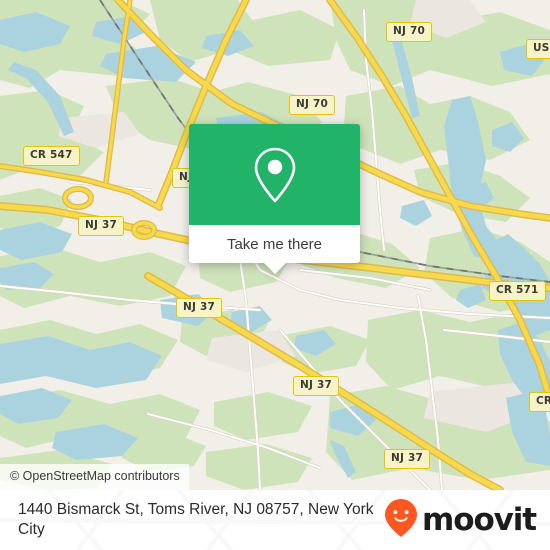 Image resolution: width=550 pixels, height=550 pixels. What do you see at coordinates (274, 268) in the screenshot?
I see `popup-pointer` at bounding box center [274, 268].